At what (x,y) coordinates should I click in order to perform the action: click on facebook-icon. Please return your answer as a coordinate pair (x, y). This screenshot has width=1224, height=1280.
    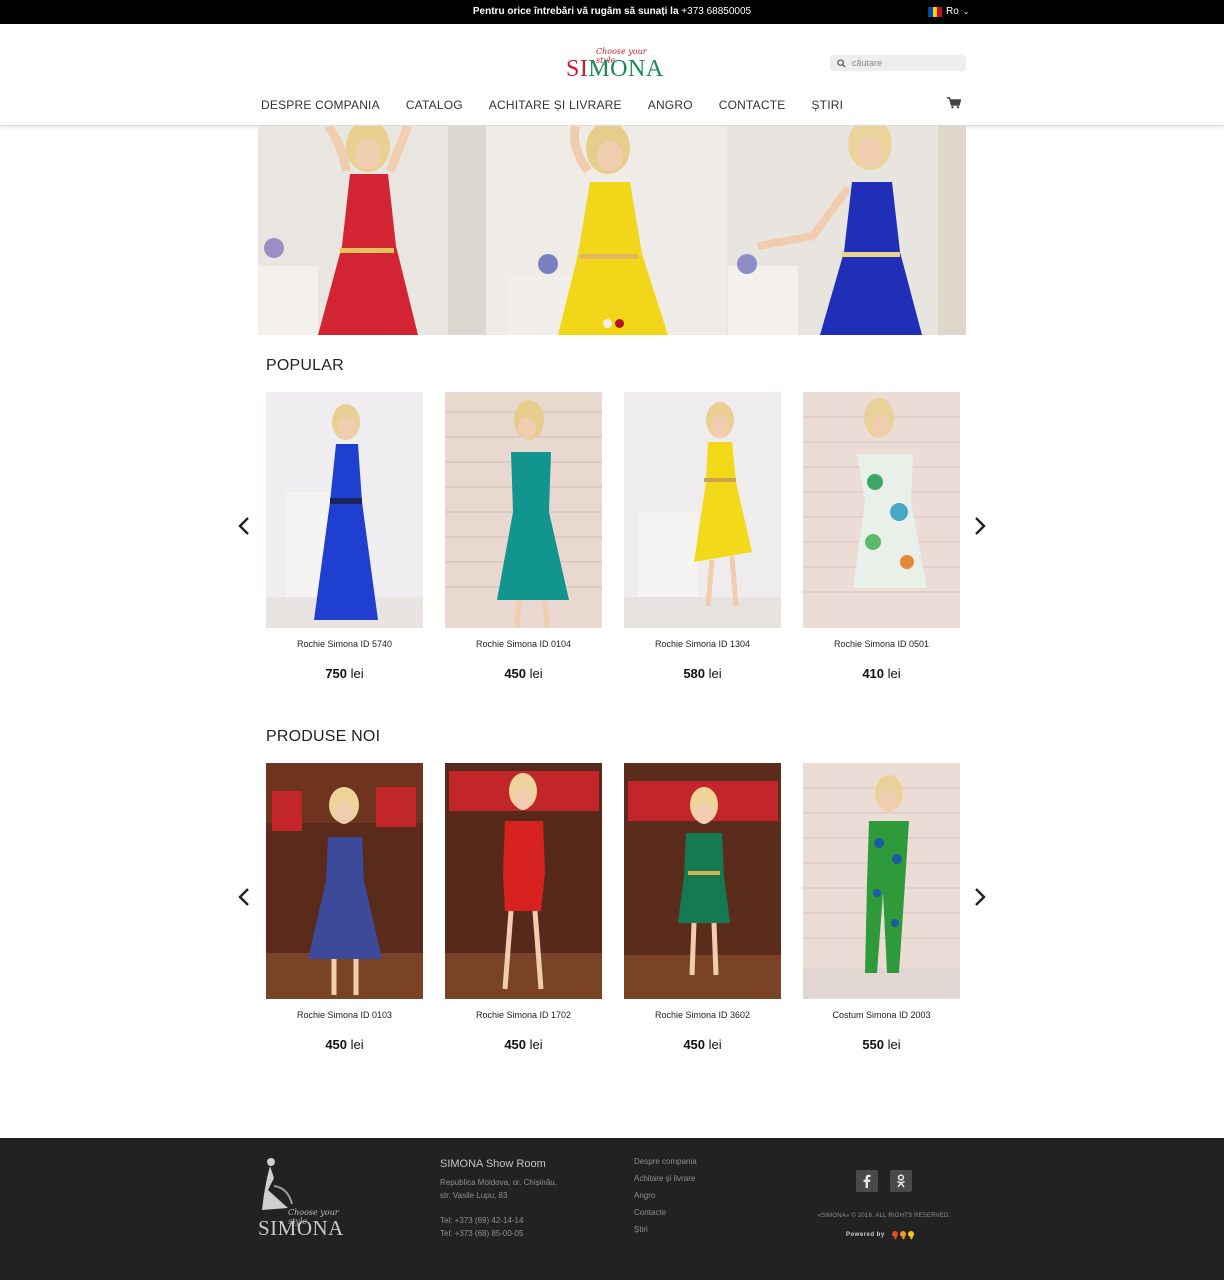
    Looking at the image, I should click on (867, 1181).